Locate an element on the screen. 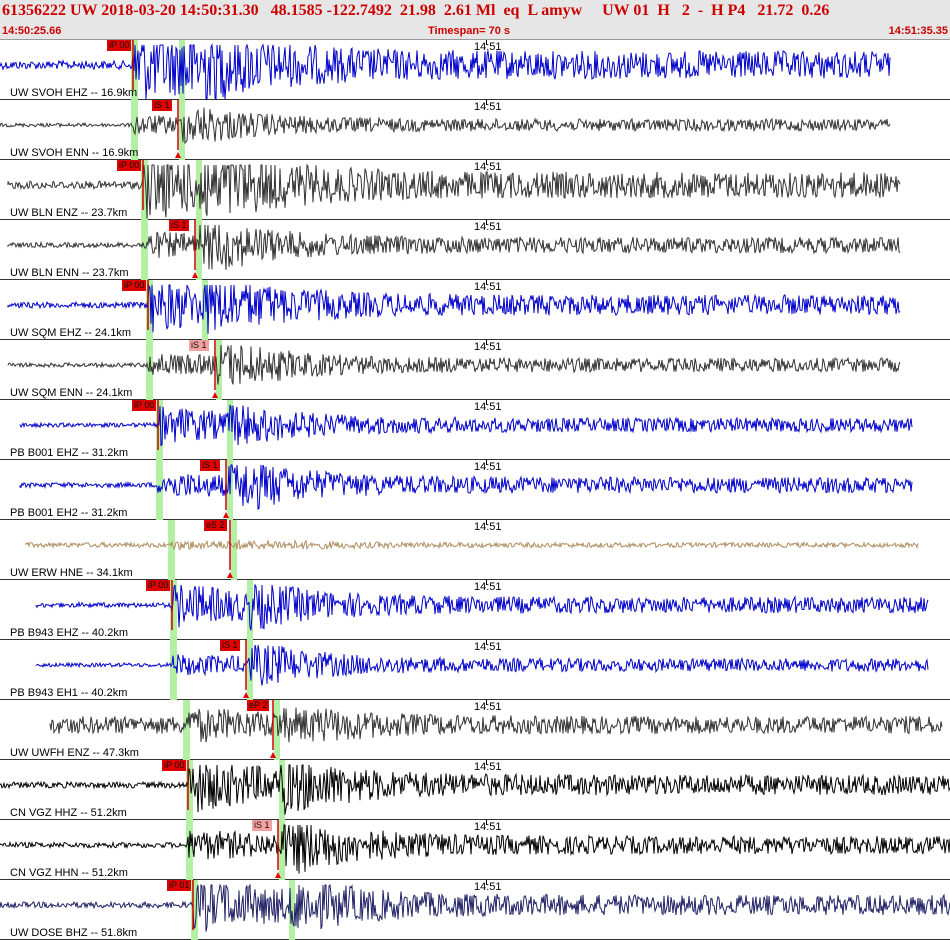  trace-panel: 14:51 eP 2 UW UWFH ENZ -- 47.3km is located at coordinates (475, 730).